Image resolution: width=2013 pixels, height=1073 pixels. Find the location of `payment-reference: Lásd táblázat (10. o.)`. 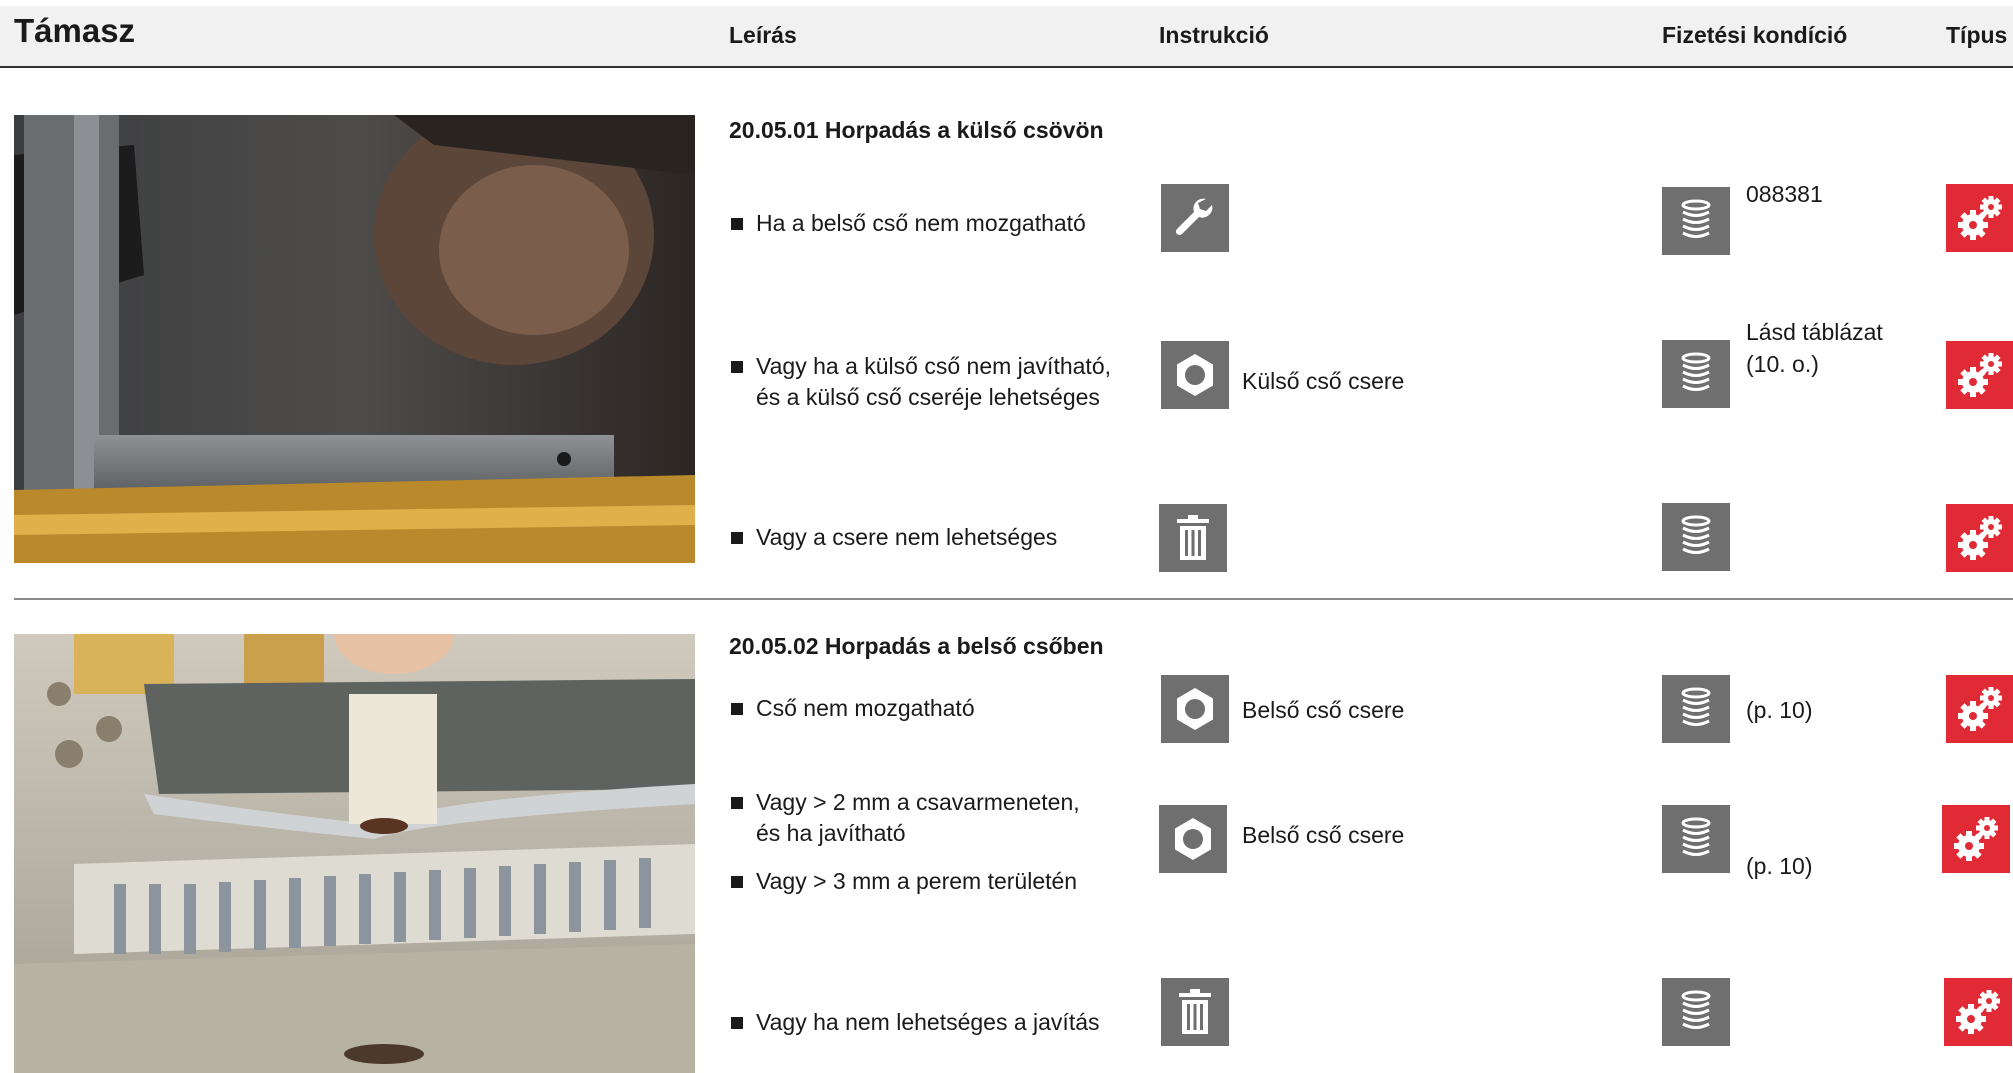

payment-reference: Lásd táblázat (10. o.) is located at coordinates (1814, 348).